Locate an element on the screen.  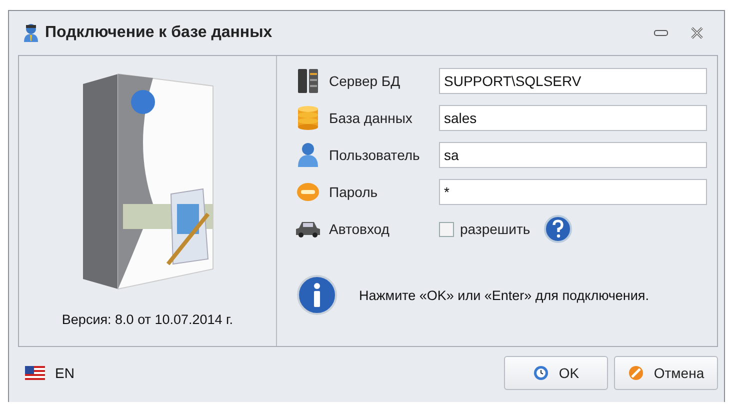
language-label: EN is located at coordinates (64, 373).